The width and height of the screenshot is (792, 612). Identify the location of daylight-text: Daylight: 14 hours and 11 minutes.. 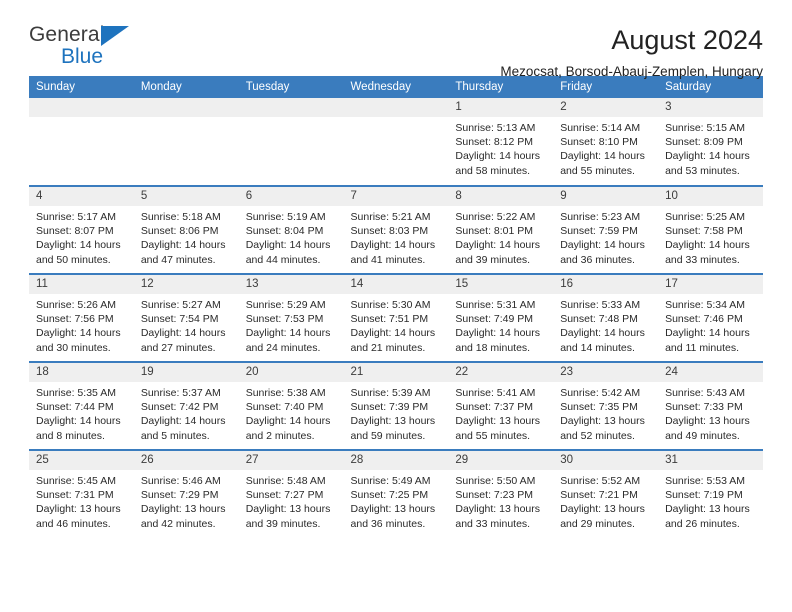
(707, 340).